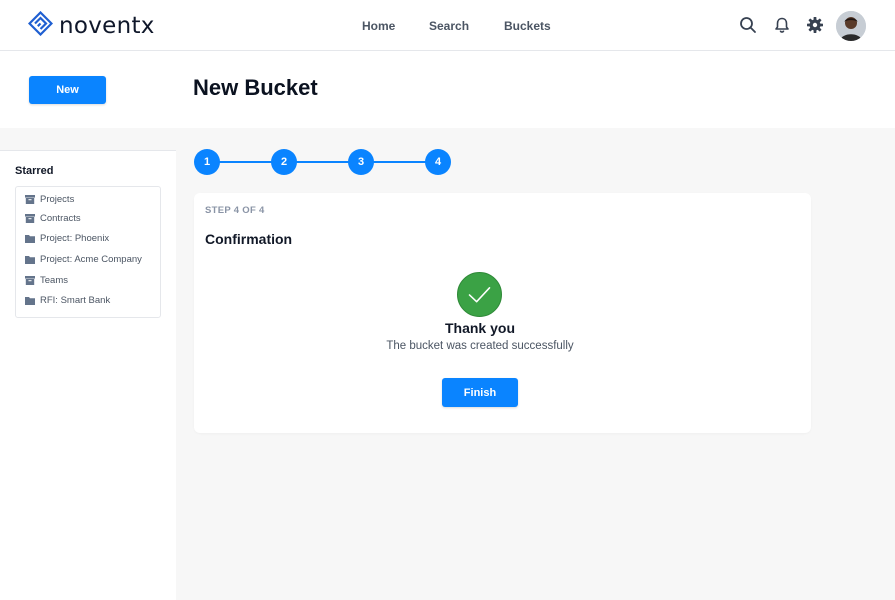 The height and width of the screenshot is (600, 895). Describe the element at coordinates (851, 26) in the screenshot. I see `avatar` at that location.